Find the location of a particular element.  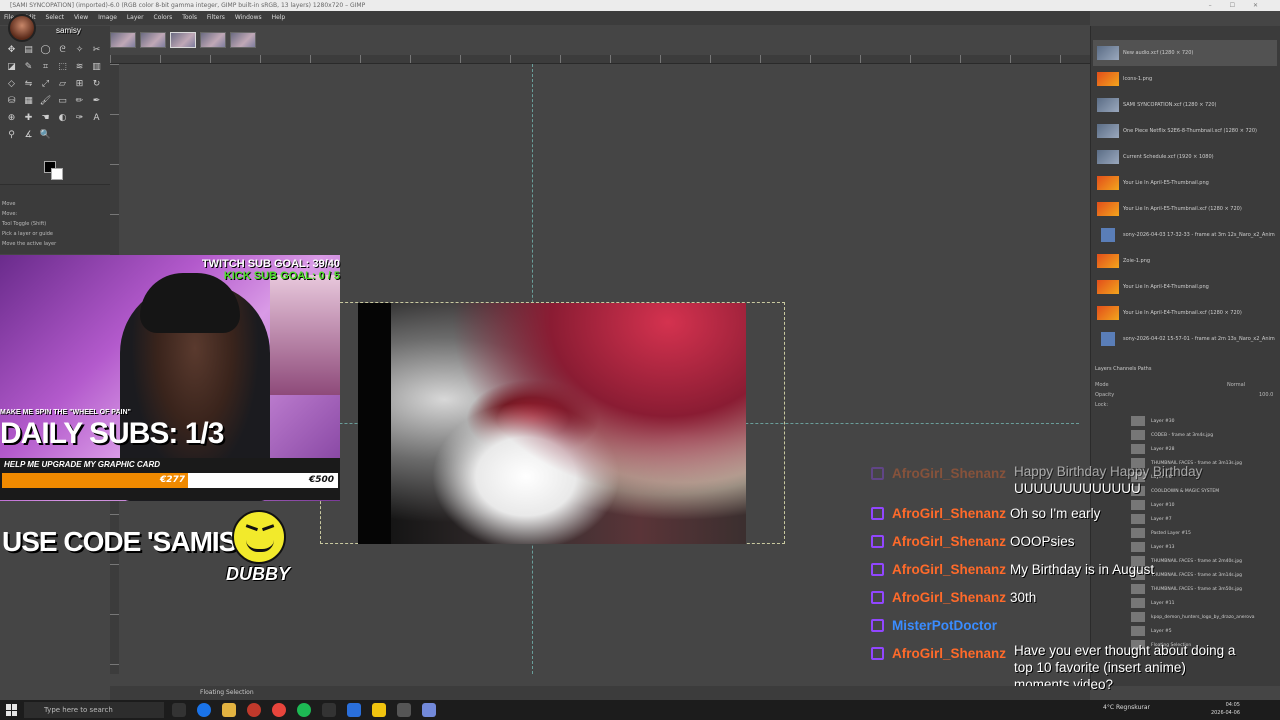

layer-row: Layer #28 is located at coordinates (1205, 449).